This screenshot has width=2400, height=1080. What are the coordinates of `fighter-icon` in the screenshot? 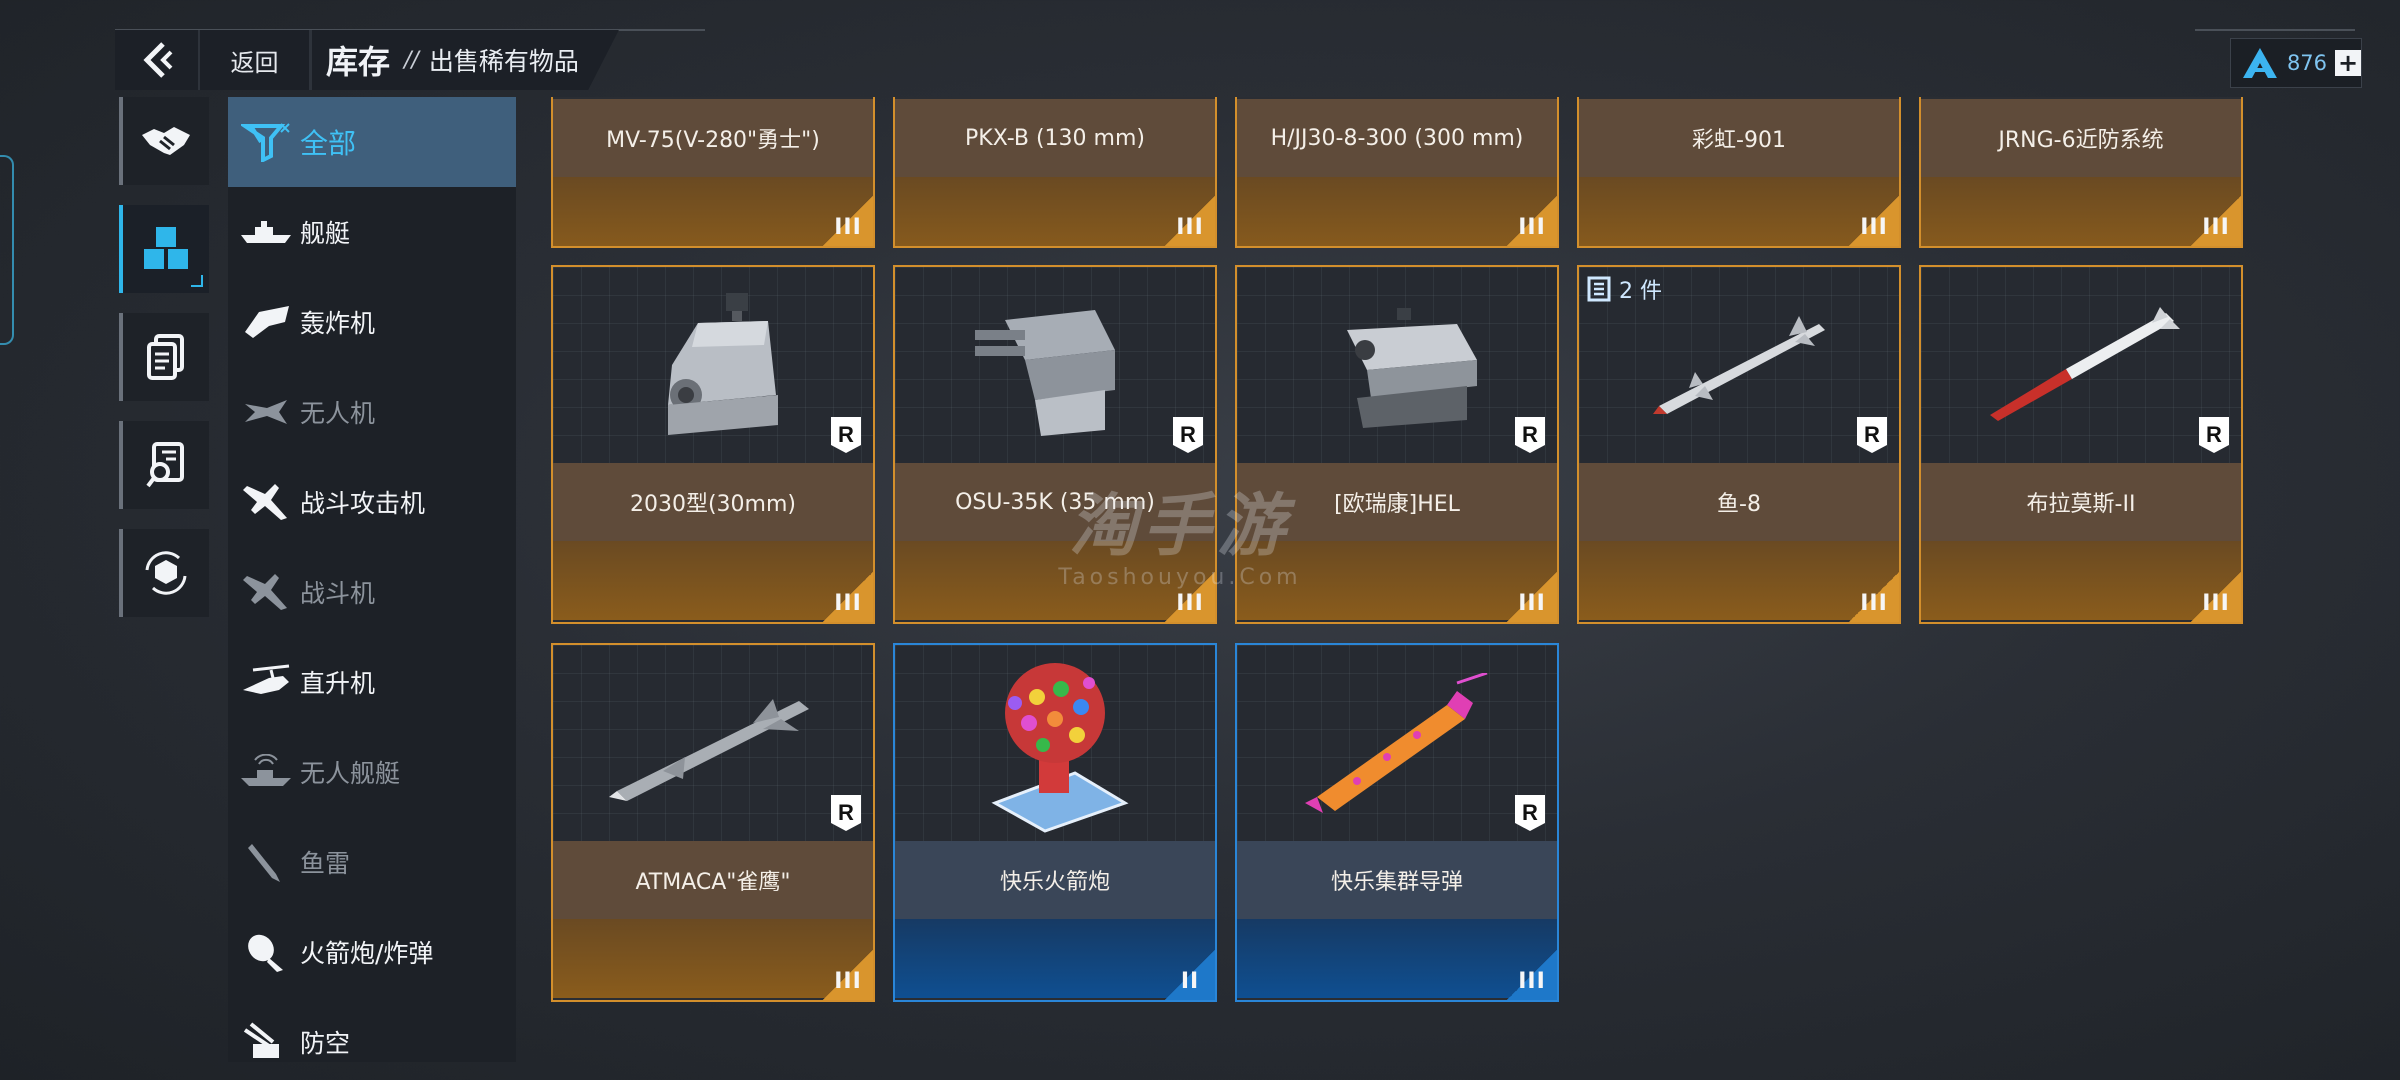 It's located at (266, 592).